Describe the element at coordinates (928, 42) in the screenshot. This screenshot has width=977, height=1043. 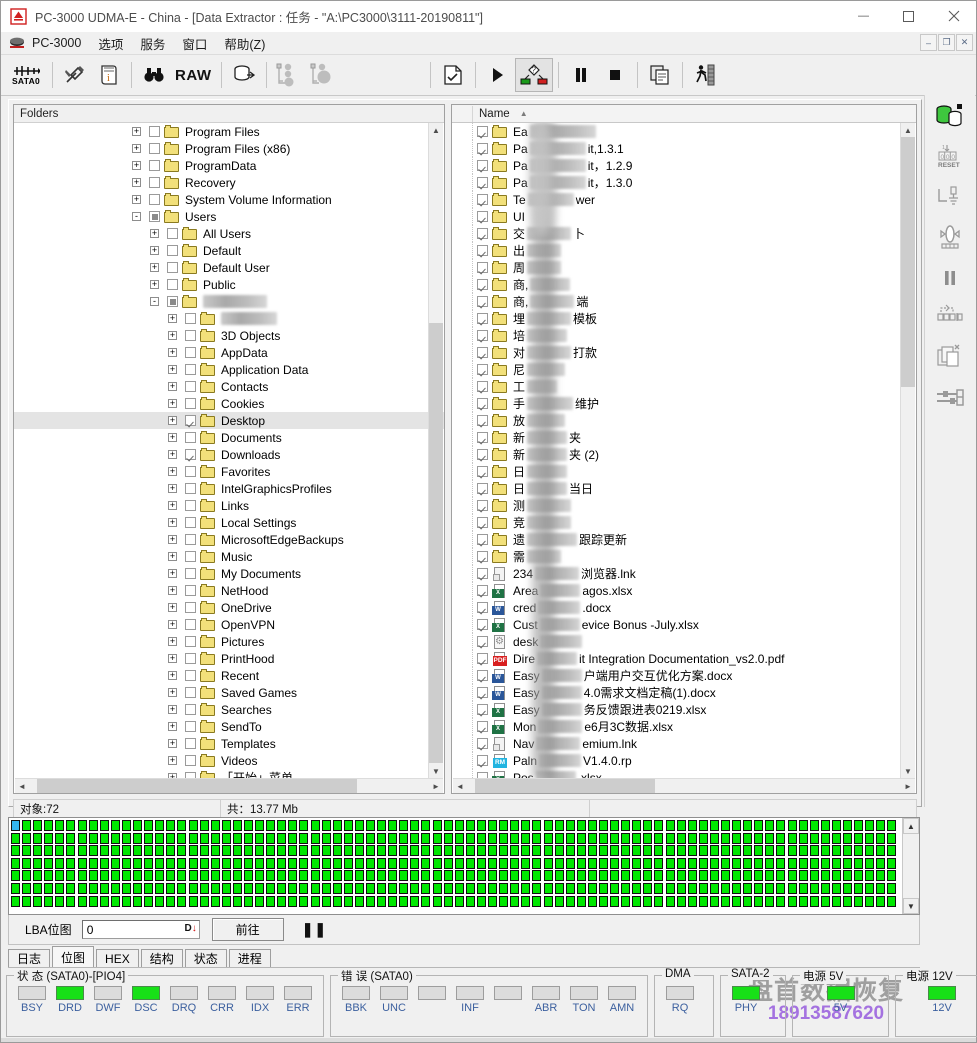
I see `mdi-minimize-button: –` at that location.